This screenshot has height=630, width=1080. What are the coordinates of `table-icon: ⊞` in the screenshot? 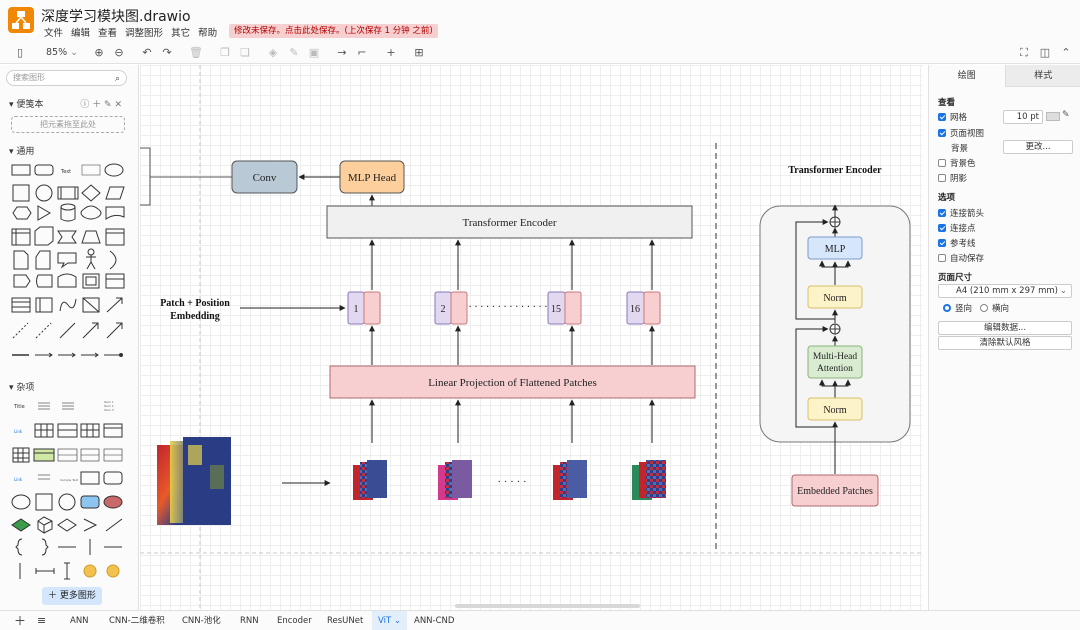 It's located at (419, 53).